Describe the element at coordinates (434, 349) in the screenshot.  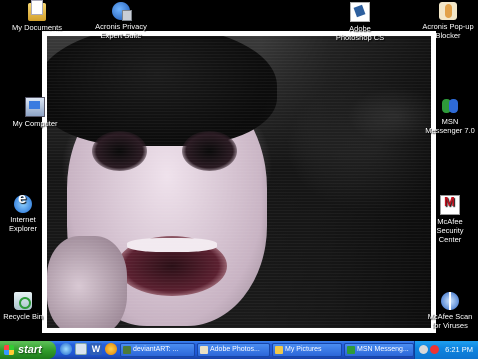
I see `tray-security-icon` at that location.